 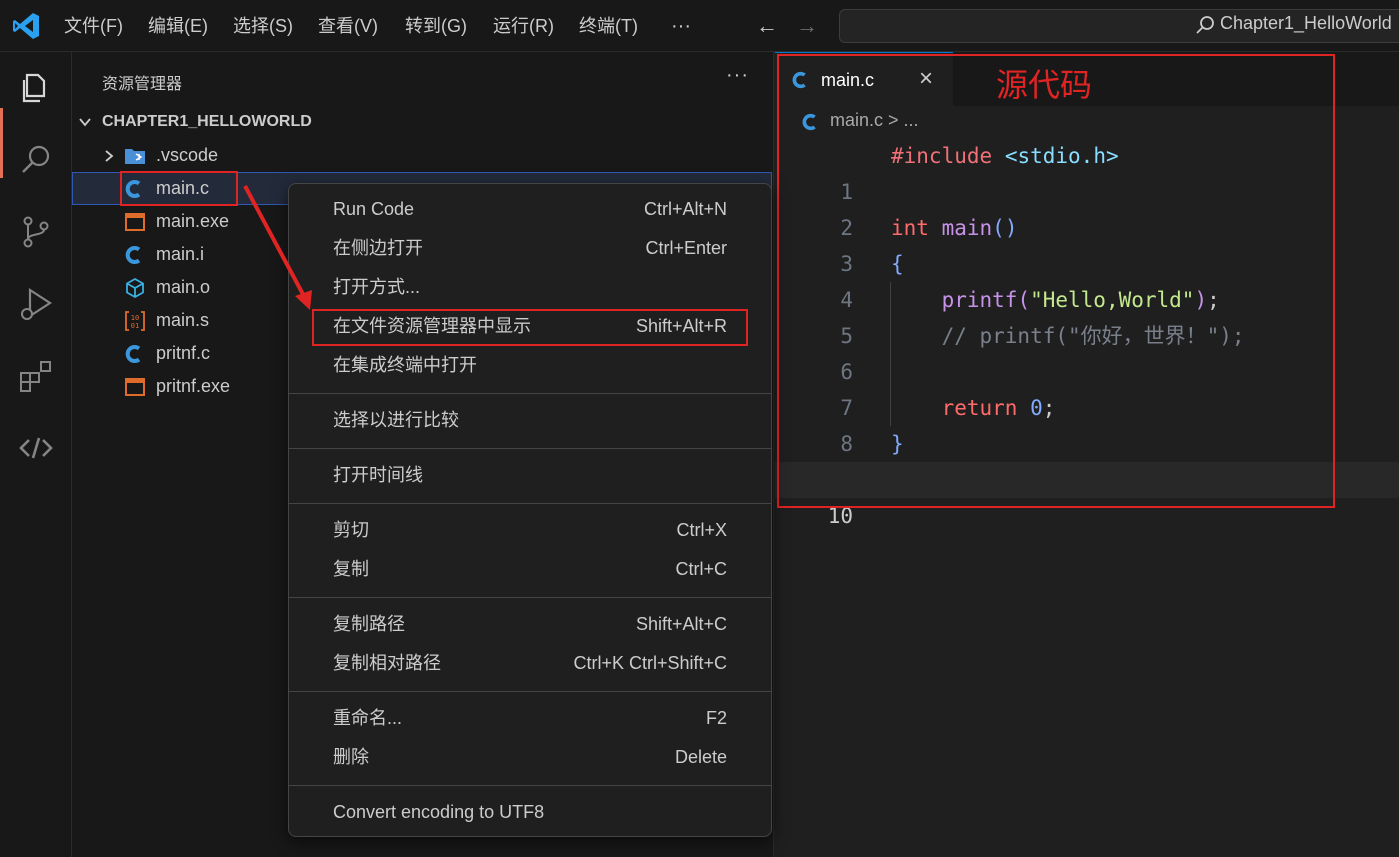 I want to click on annotation-label: 源代码, so click(x=1044, y=85).